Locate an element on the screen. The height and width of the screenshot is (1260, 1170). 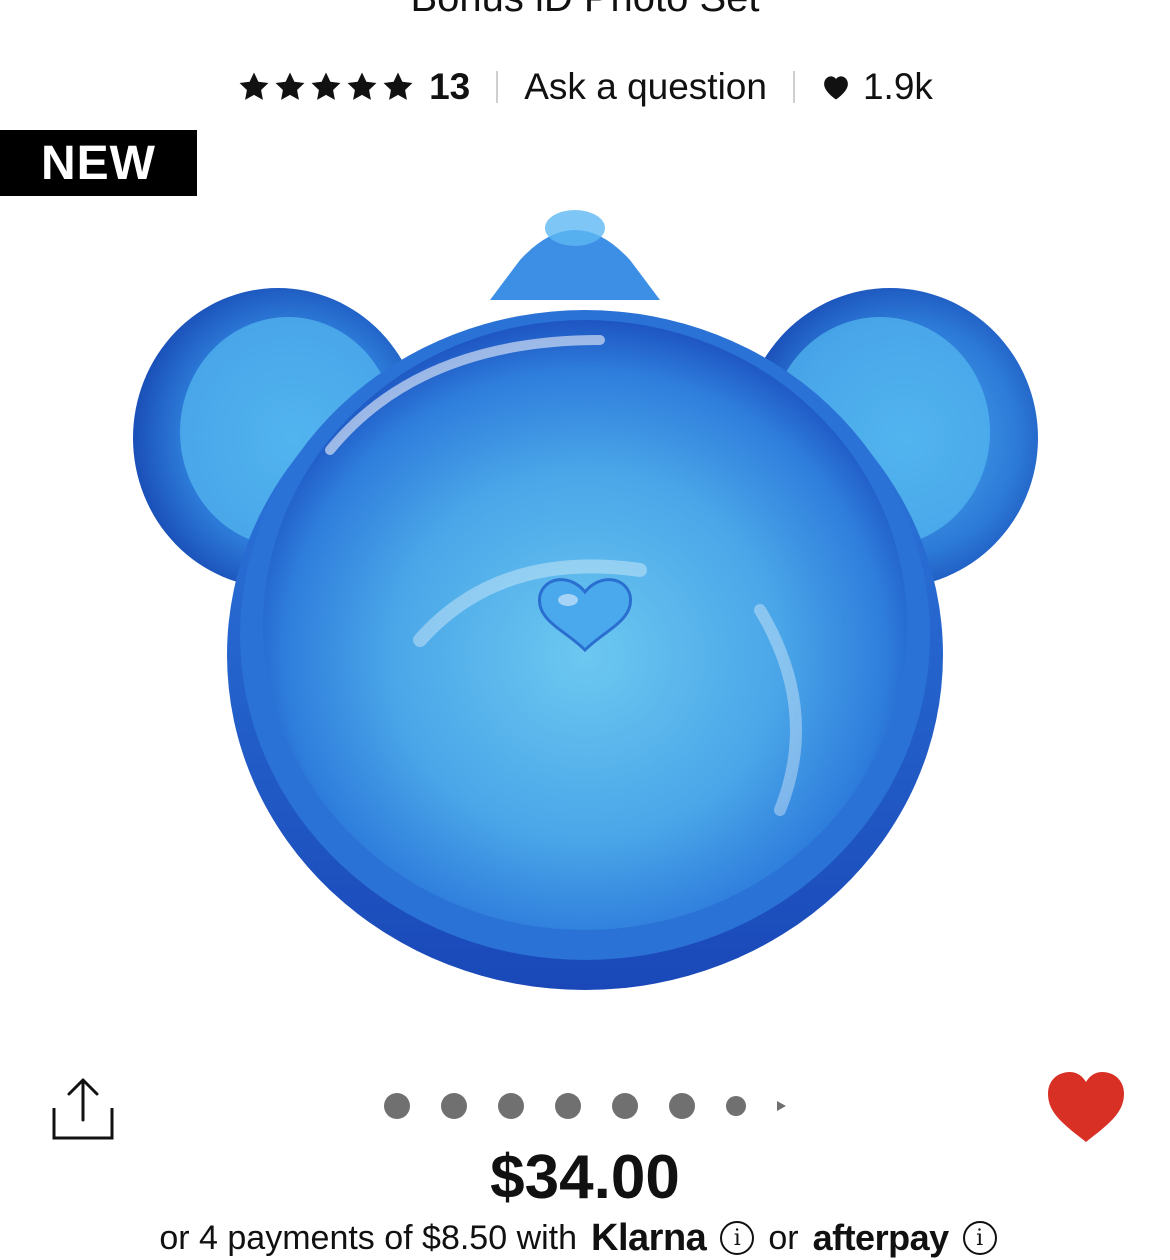
loves-count-group: 1.9k is located at coordinates (877, 87).